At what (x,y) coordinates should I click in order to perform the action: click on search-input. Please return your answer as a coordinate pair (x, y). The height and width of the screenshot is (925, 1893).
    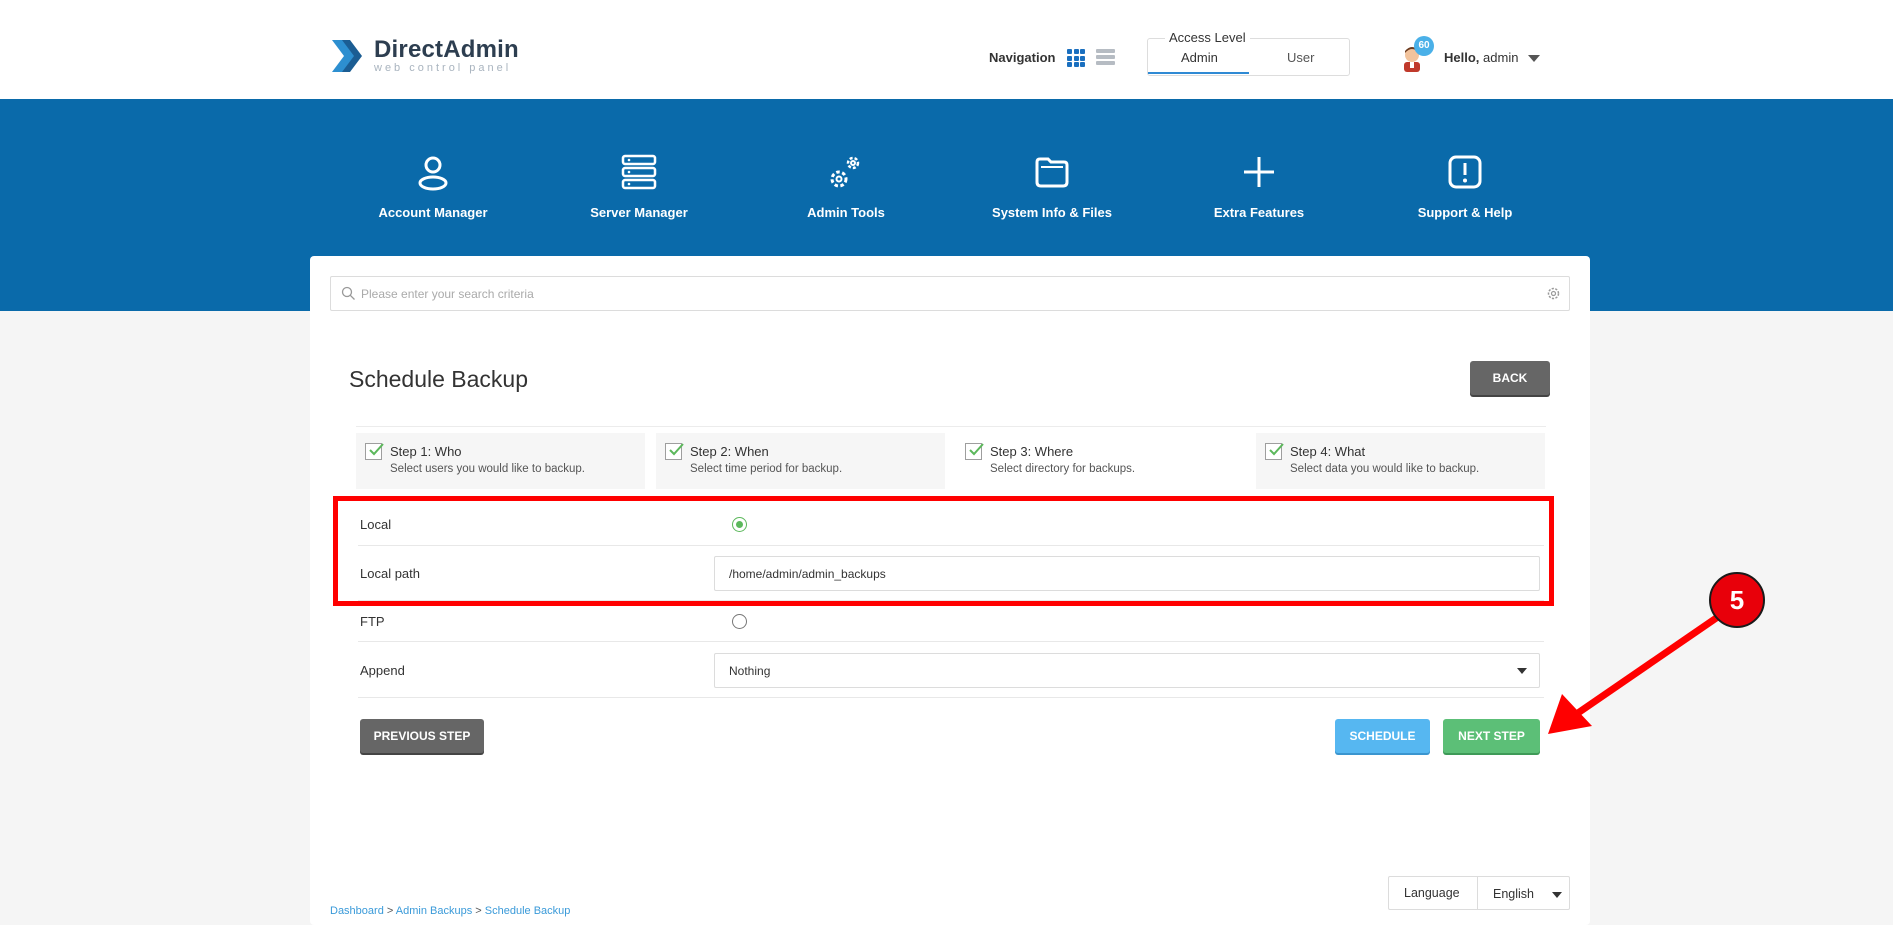
    Looking at the image, I should click on (946, 293).